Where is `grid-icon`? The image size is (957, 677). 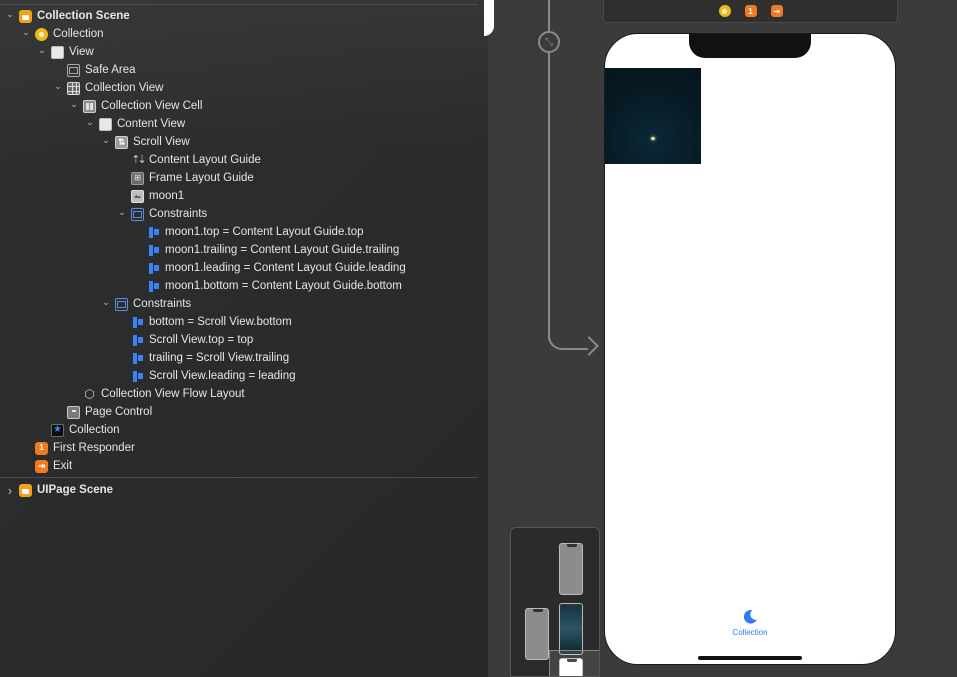 grid-icon is located at coordinates (73, 88).